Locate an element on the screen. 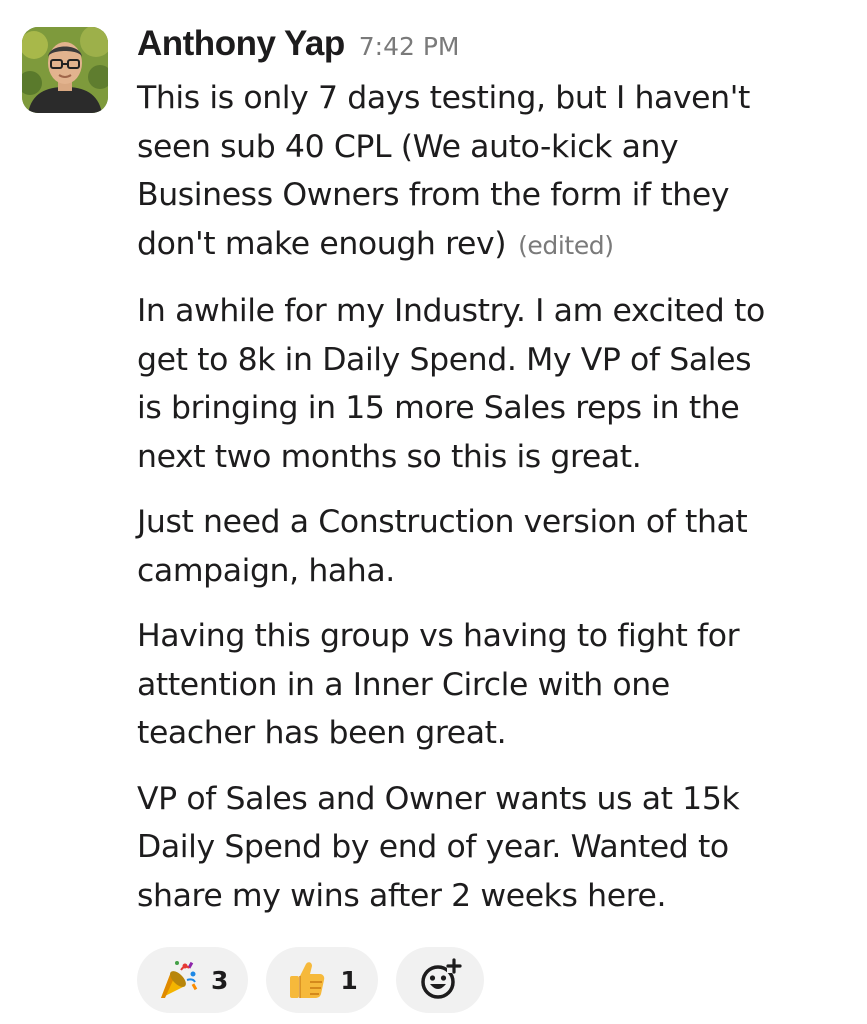 This screenshot has height=1024, width=867. add-reaction-icon is located at coordinates (441, 978).